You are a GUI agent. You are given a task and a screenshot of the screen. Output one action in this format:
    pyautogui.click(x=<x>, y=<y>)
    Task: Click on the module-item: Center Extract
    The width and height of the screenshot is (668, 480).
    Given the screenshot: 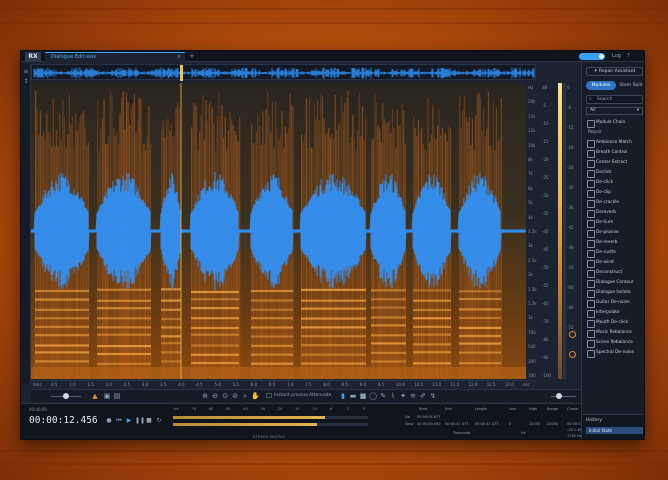 What is the action you would take?
    pyautogui.click(x=615, y=163)
    